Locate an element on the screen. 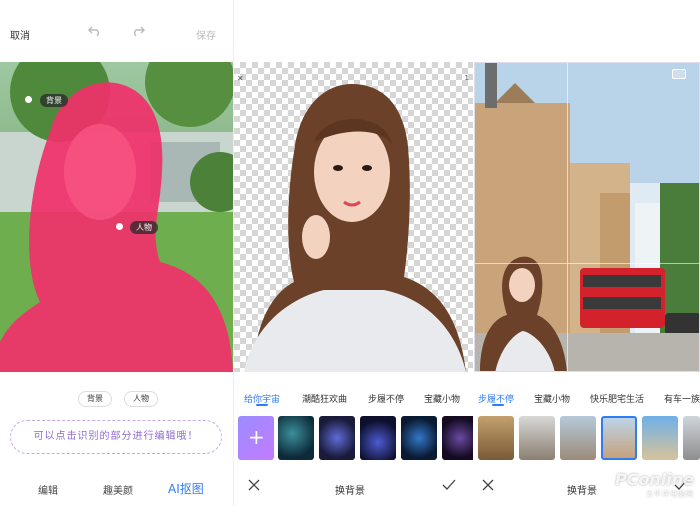  category-tab: 潮酷狂欢曲 is located at coordinates (324, 398).